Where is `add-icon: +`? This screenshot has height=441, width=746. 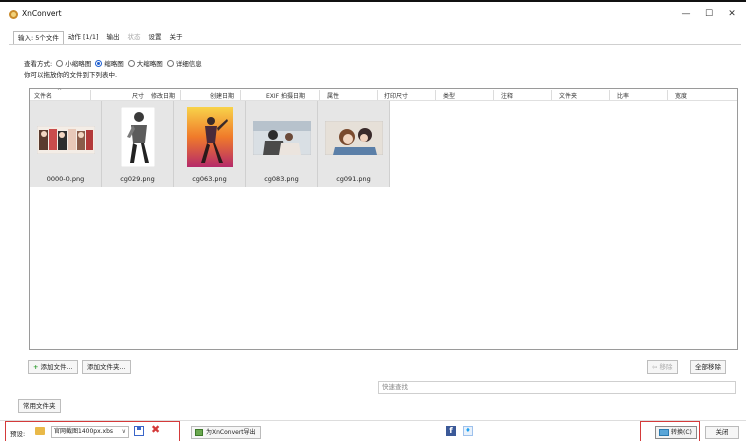
add-icon: + is located at coordinates (36, 367).